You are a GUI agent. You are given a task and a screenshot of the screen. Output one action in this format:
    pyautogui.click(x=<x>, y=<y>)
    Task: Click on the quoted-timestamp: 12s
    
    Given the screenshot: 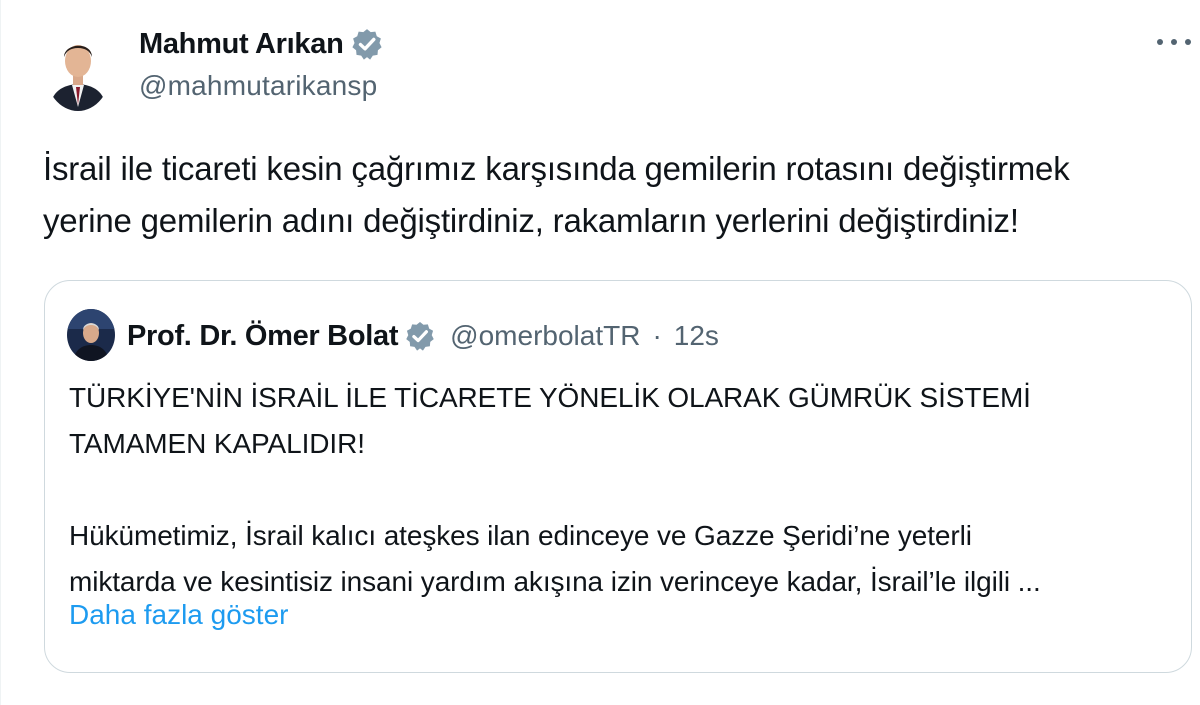 What is the action you would take?
    pyautogui.click(x=696, y=336)
    